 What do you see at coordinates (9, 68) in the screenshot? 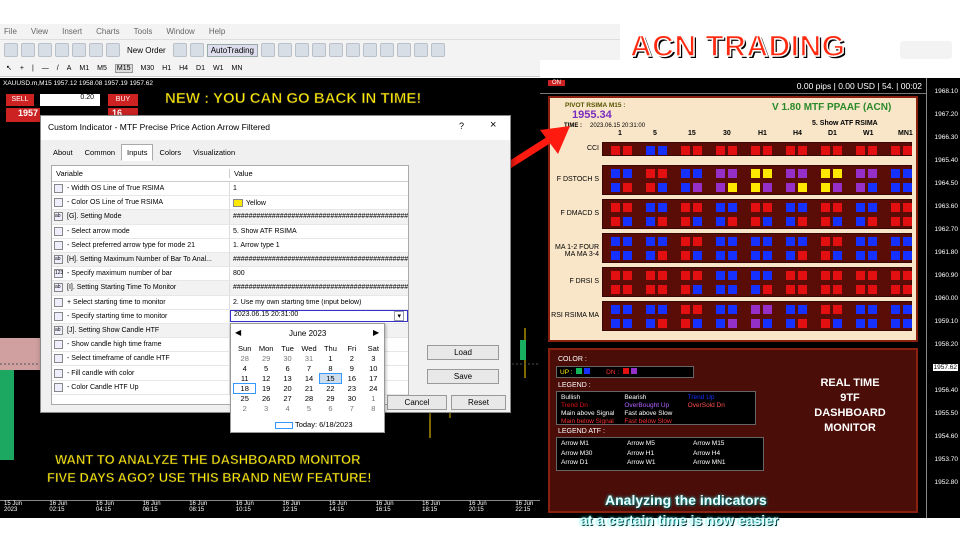
I see `cursor-icon: ↖` at bounding box center [9, 68].